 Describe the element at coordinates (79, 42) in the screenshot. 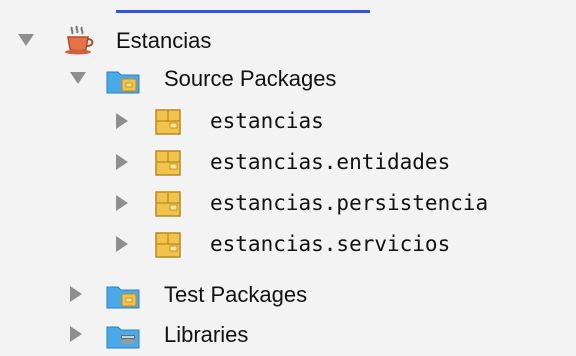

I see `java-project-icon` at that location.